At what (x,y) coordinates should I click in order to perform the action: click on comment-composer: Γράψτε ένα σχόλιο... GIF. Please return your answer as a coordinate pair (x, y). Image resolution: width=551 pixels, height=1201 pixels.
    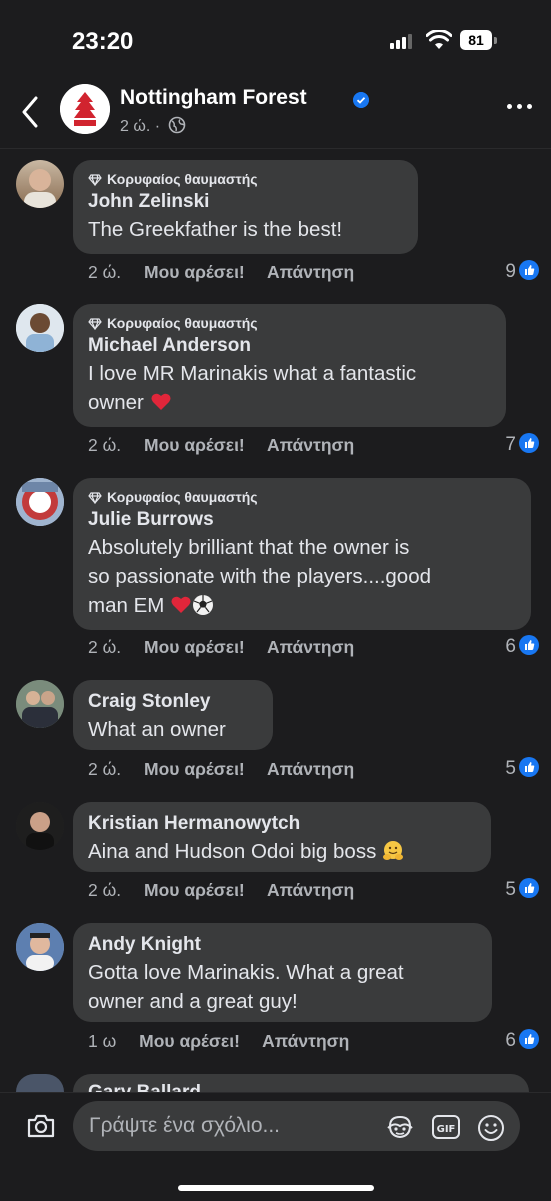
    Looking at the image, I should click on (275, 1146).